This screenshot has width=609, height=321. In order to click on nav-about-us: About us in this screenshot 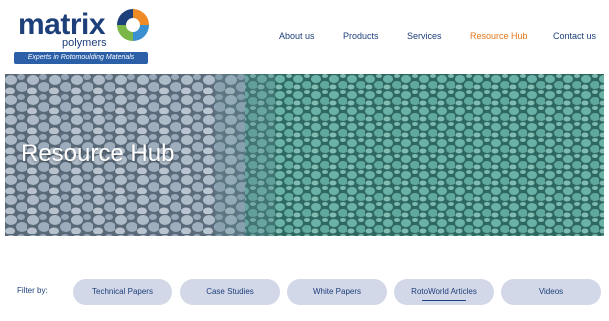, I will do `click(297, 36)`.